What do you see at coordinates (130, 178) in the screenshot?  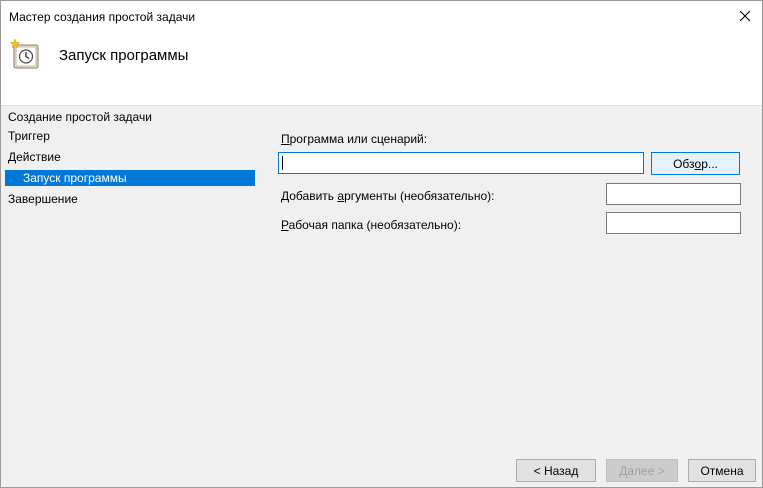 I see `step-start-program: Запуск программы` at bounding box center [130, 178].